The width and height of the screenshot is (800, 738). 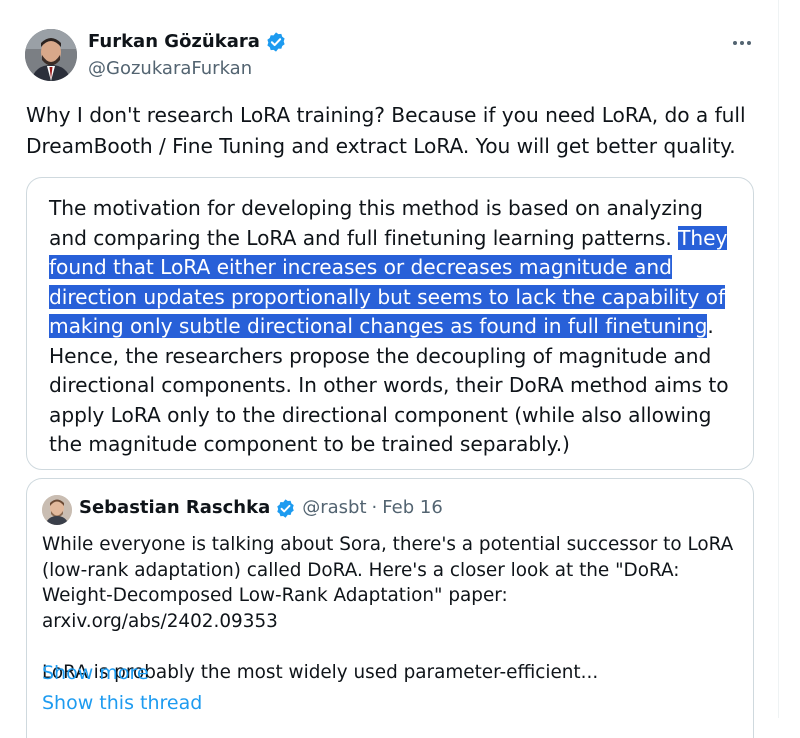 I want to click on more-options-icon, so click(x=742, y=43).